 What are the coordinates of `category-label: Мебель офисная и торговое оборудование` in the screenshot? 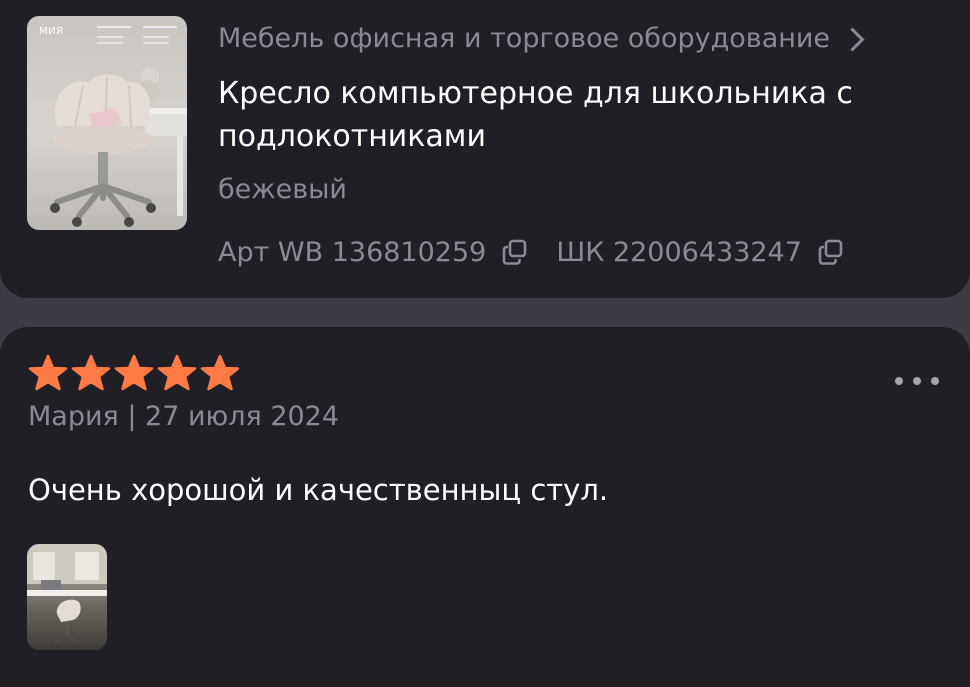 It's located at (524, 38).